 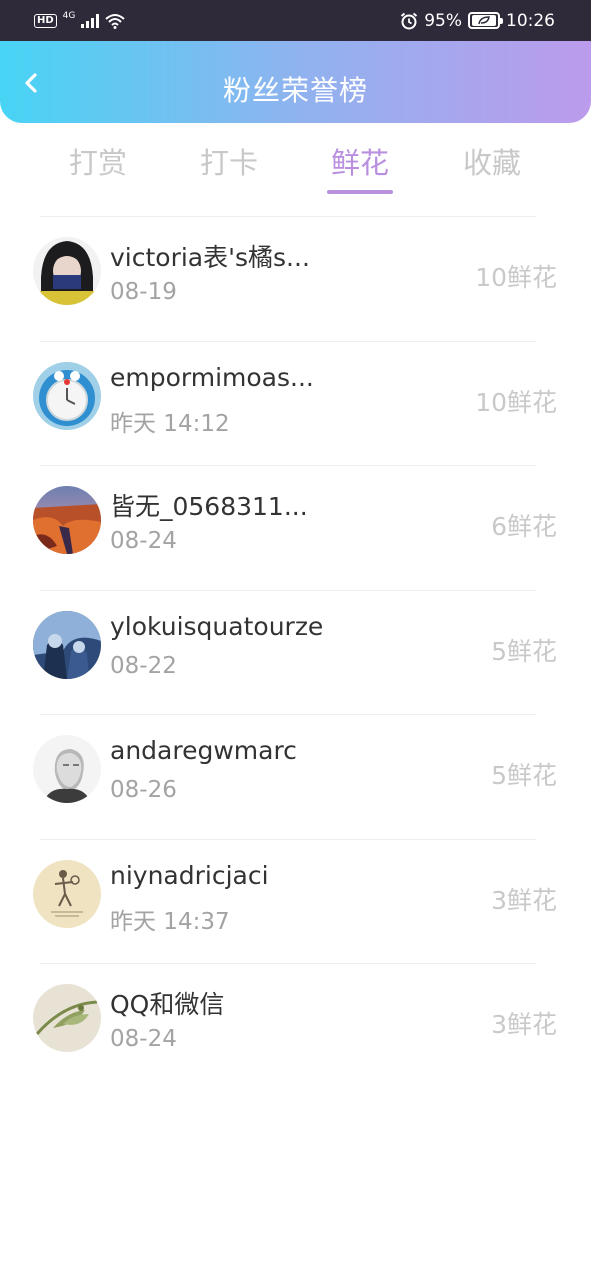 What do you see at coordinates (359, 163) in the screenshot?
I see `tab-flowers-label: 鲜花` at bounding box center [359, 163].